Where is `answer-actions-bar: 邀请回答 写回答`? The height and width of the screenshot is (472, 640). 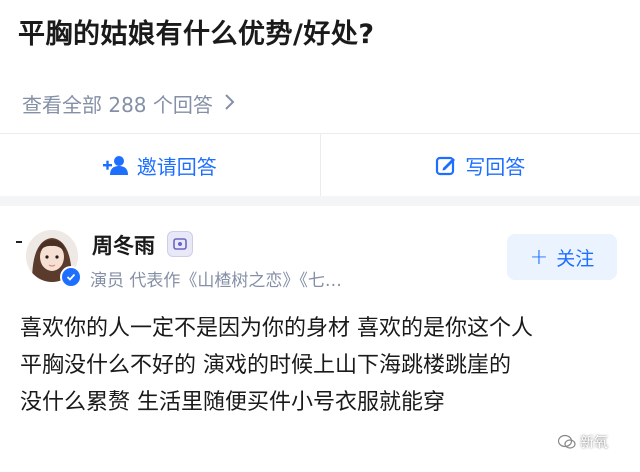
answer-actions-bar: 邀请回答 写回答 is located at coordinates (320, 165).